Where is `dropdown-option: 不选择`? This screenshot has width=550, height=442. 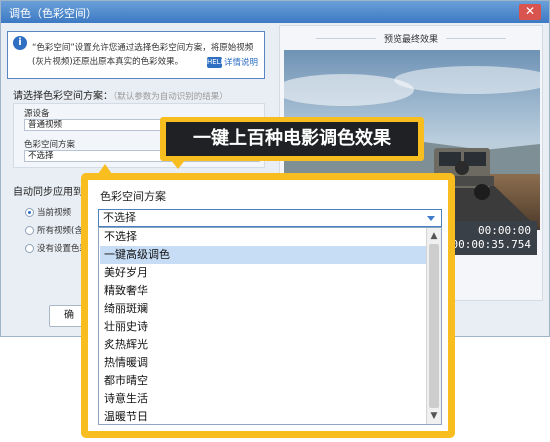 dropdown-option: 不选择 is located at coordinates (263, 237).